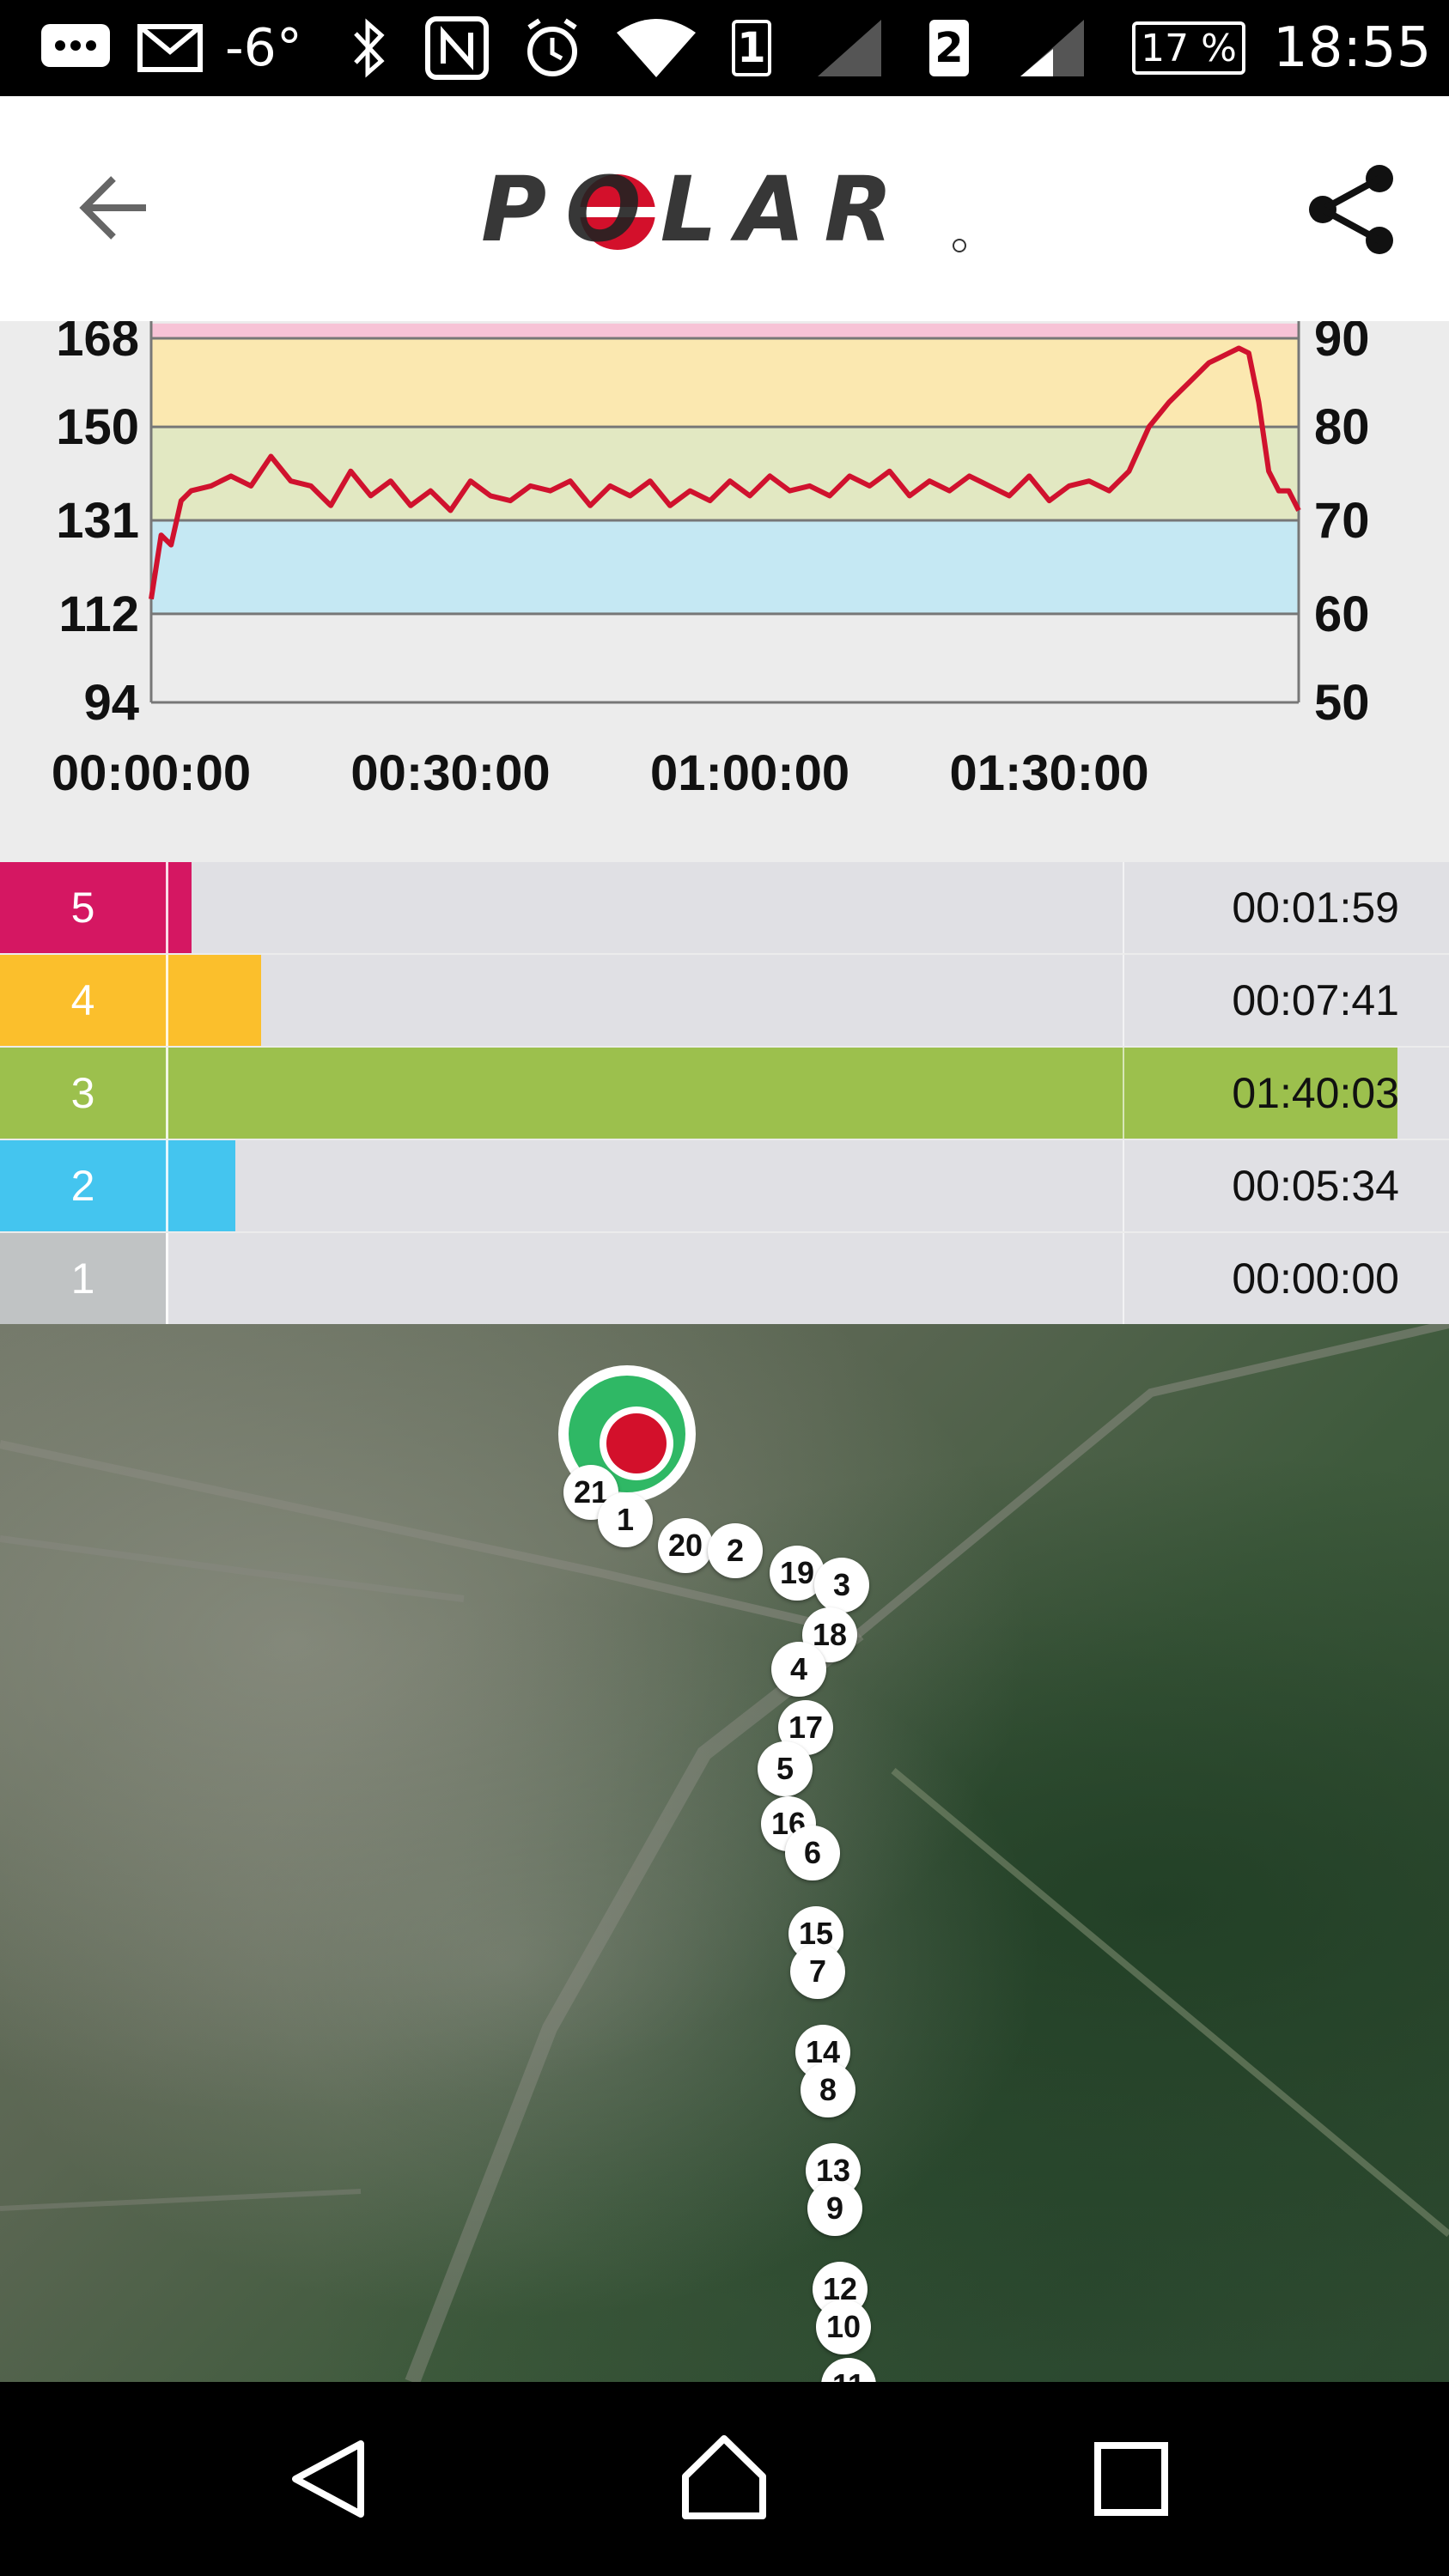  Describe the element at coordinates (834, 2208) in the screenshot. I see `lap-marker: 9` at that location.